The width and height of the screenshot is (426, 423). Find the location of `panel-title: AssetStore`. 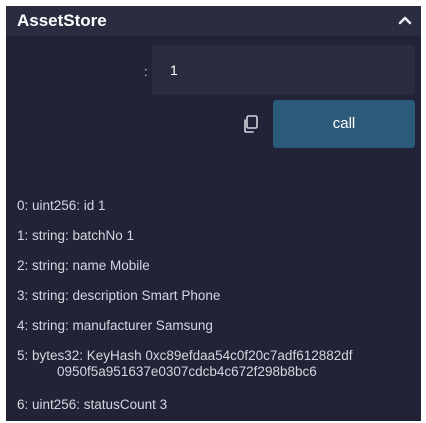

panel-title: AssetStore is located at coordinates (62, 20).